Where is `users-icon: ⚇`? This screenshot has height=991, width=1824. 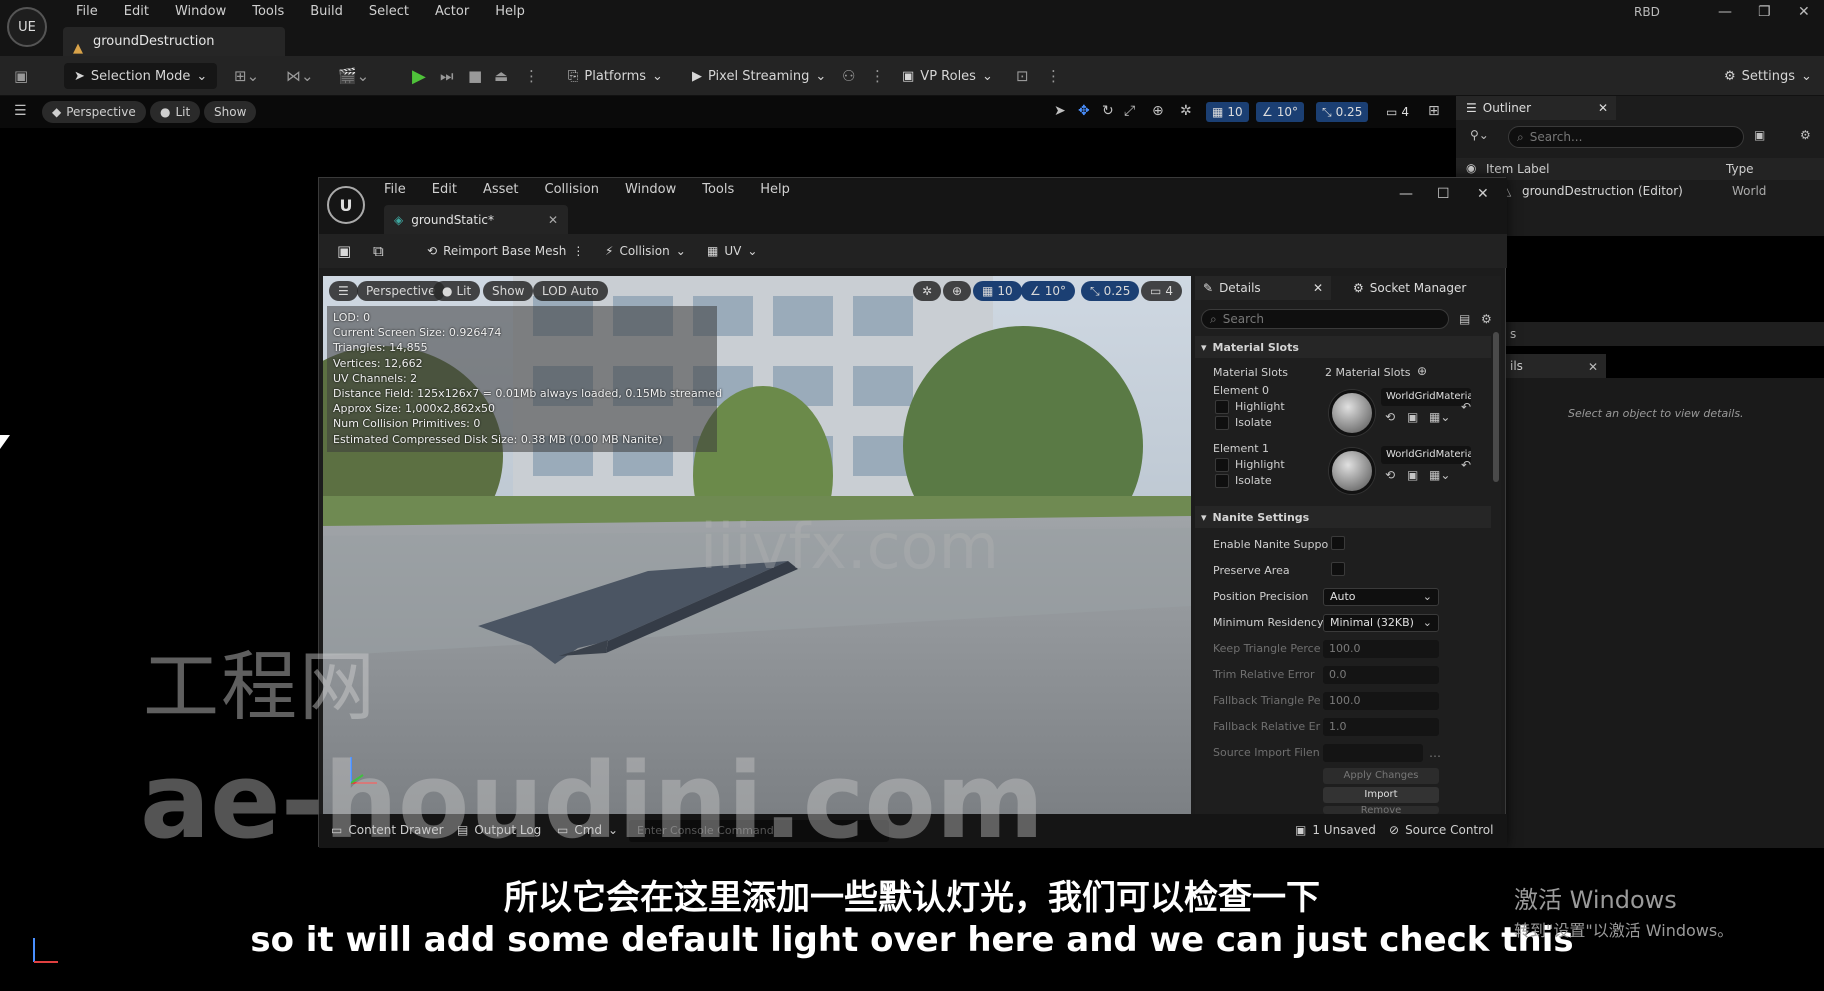 users-icon: ⚇ is located at coordinates (848, 76).